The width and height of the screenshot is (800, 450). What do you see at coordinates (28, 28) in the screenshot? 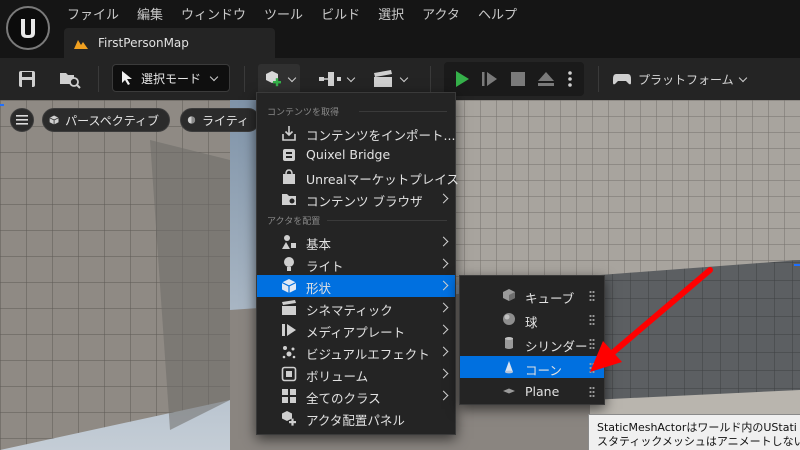
I see `unreal-logo-icon` at bounding box center [28, 28].